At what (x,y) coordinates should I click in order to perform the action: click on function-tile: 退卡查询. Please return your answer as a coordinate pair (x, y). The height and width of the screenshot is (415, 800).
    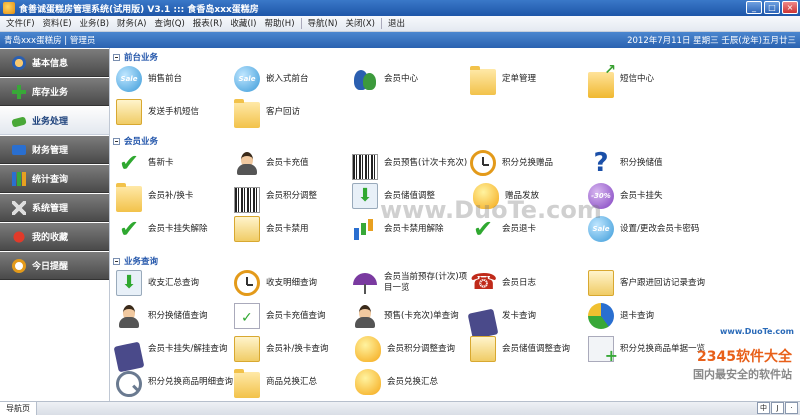
    Looking at the image, I should click on (647, 316).